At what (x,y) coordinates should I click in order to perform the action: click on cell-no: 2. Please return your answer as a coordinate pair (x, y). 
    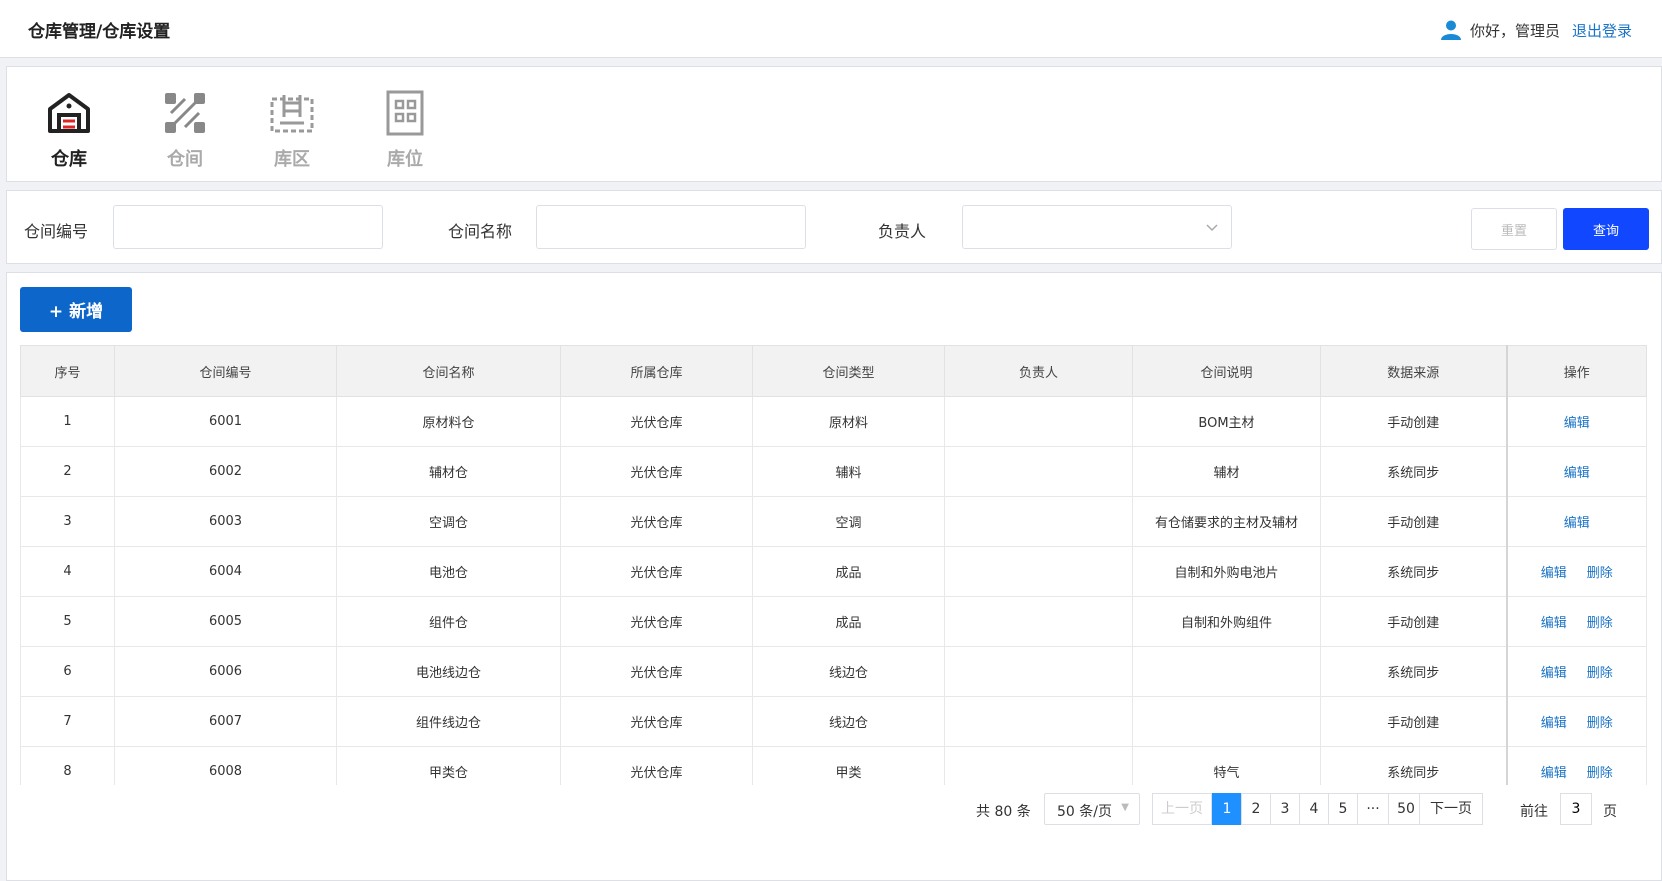
    Looking at the image, I should click on (67, 471).